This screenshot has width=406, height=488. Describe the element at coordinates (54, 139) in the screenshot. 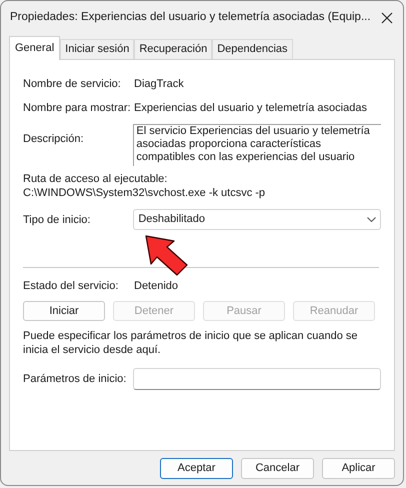

I see `field-label: Descripción:` at that location.